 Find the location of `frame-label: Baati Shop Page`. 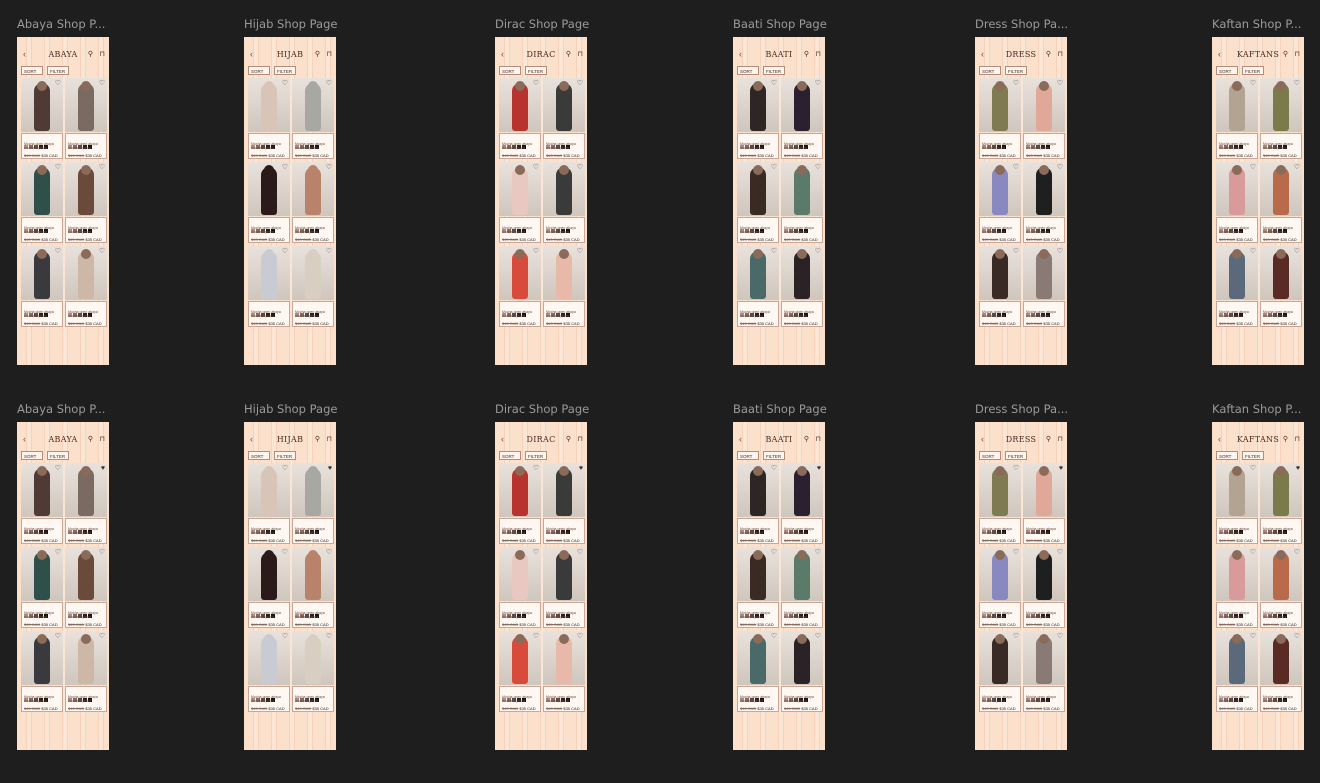

frame-label: Baati Shop Page is located at coordinates (780, 409).